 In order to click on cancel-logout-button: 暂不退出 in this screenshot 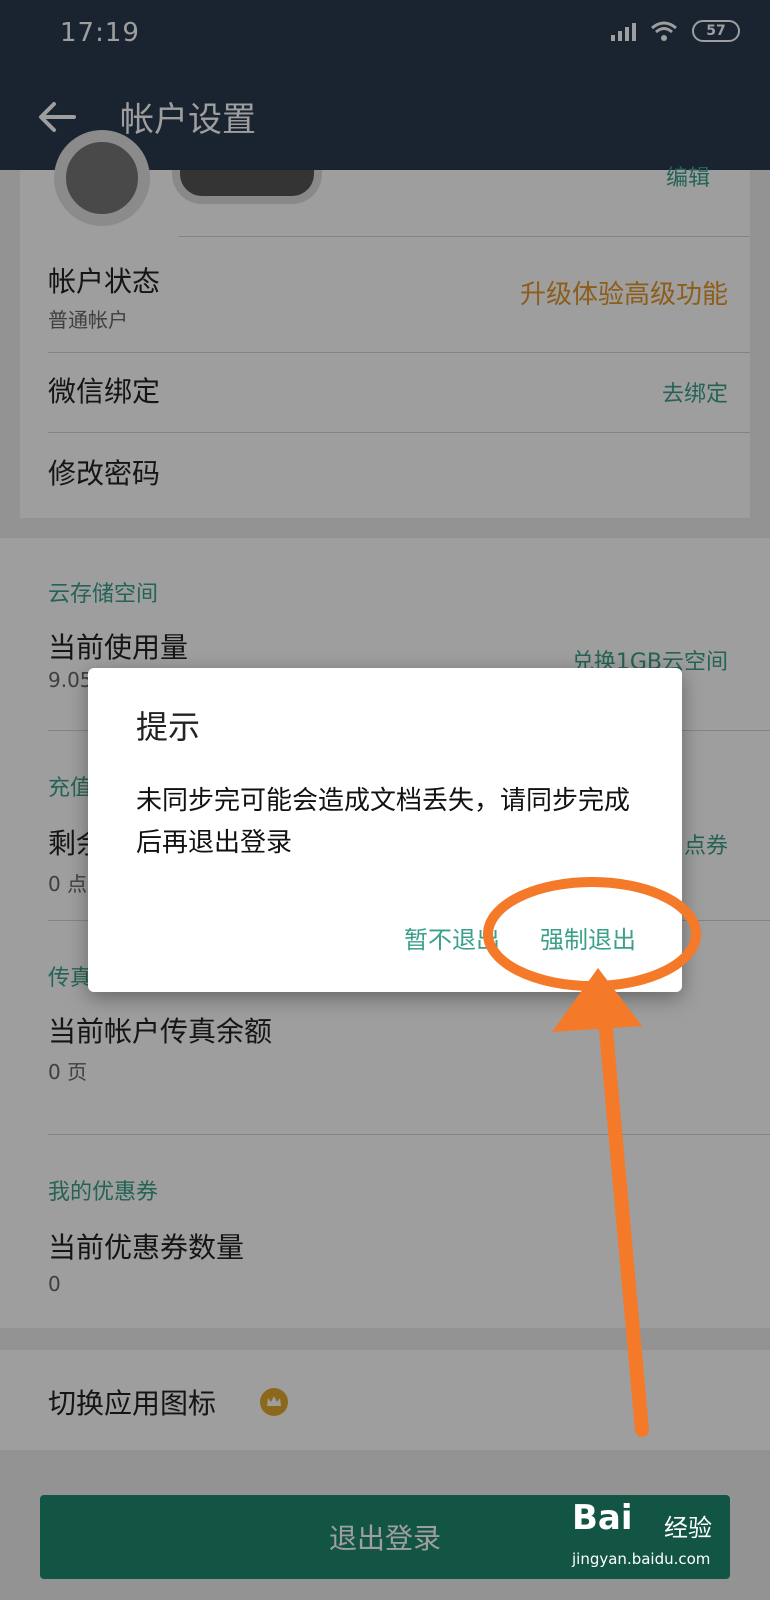, I will do `click(452, 937)`.